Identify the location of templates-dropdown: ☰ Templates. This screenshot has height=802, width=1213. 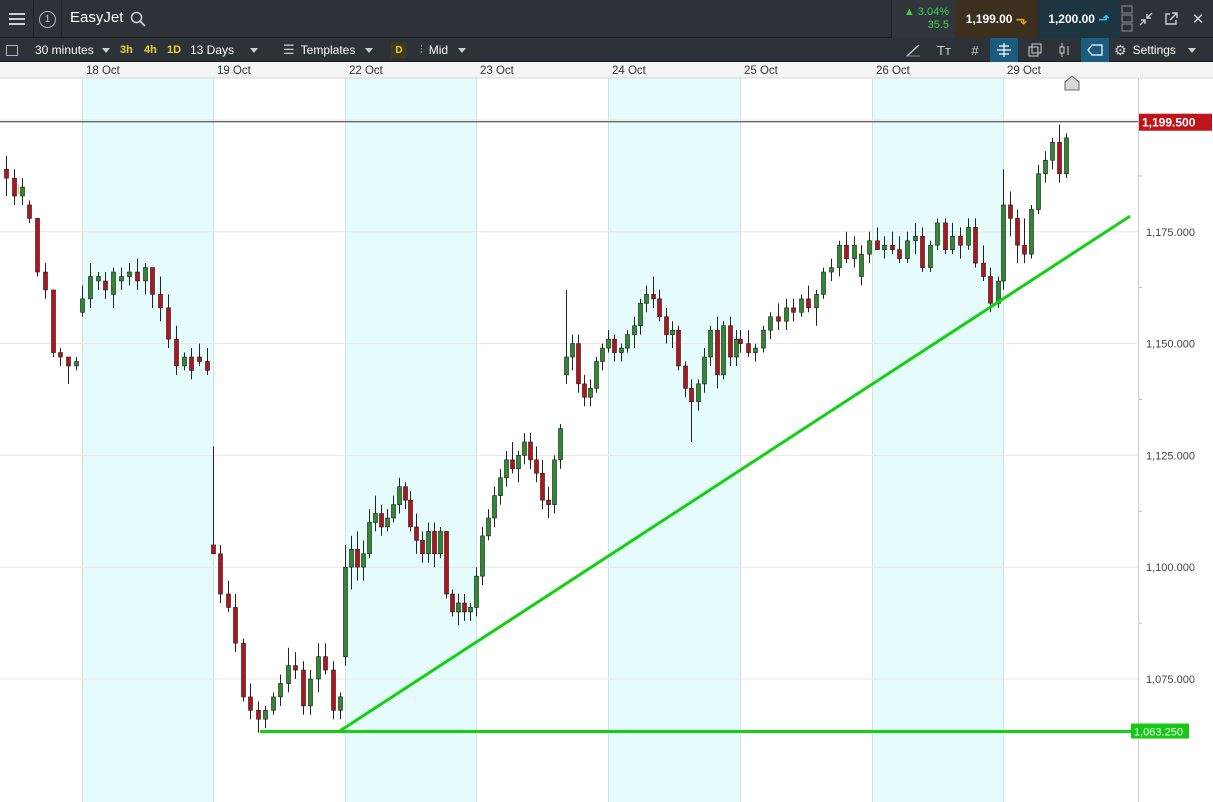
(333, 50).